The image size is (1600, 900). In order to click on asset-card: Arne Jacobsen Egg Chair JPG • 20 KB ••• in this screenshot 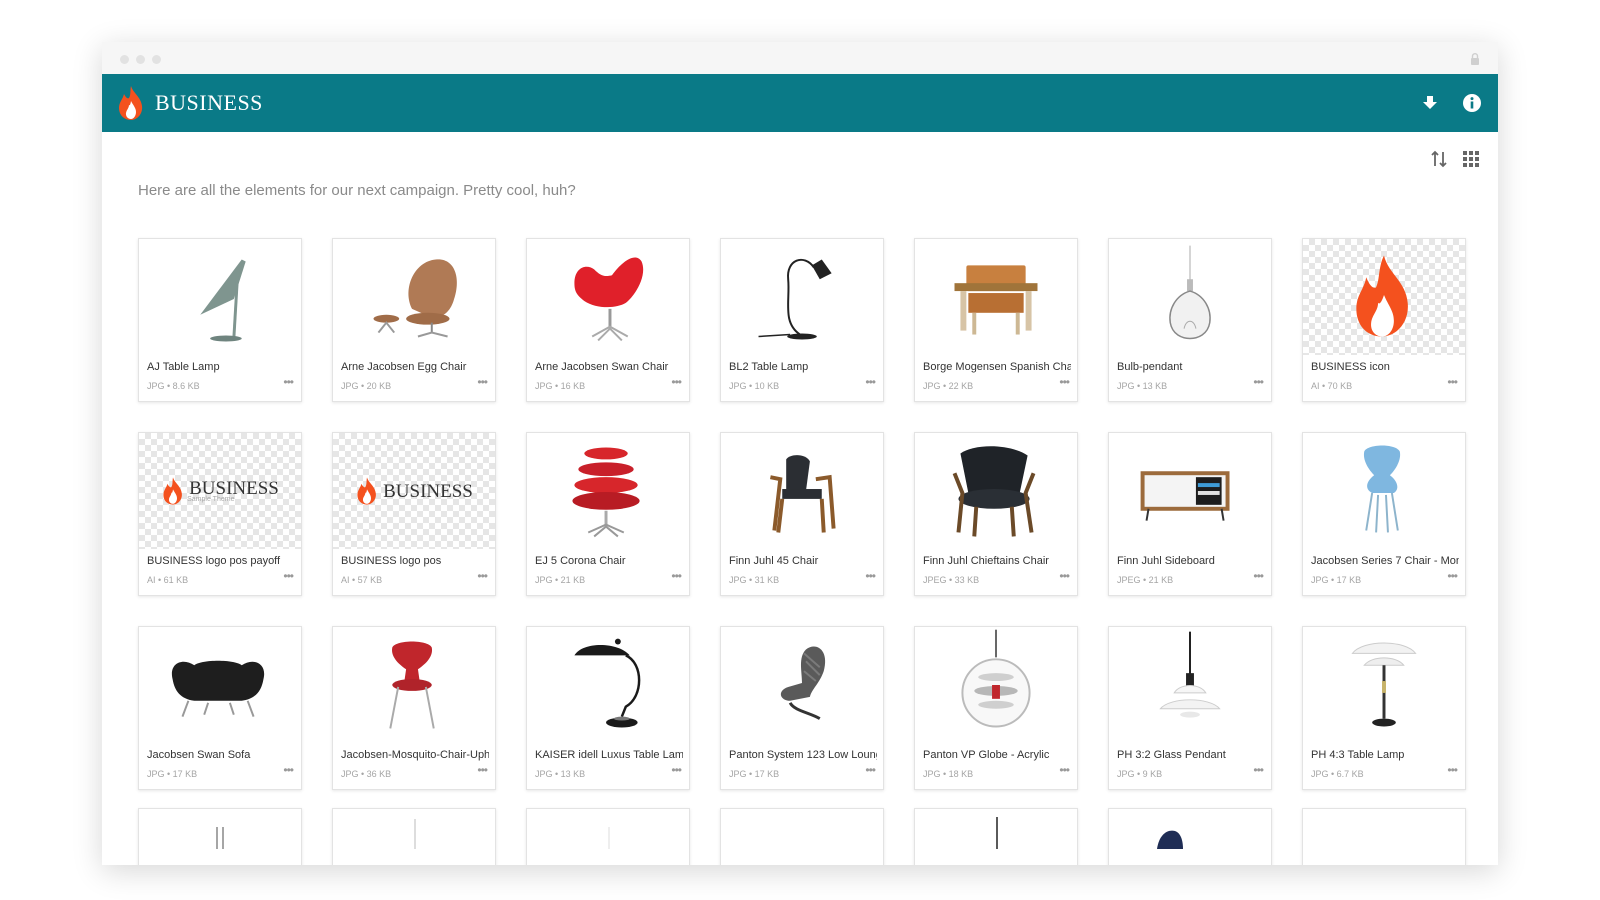, I will do `click(414, 320)`.